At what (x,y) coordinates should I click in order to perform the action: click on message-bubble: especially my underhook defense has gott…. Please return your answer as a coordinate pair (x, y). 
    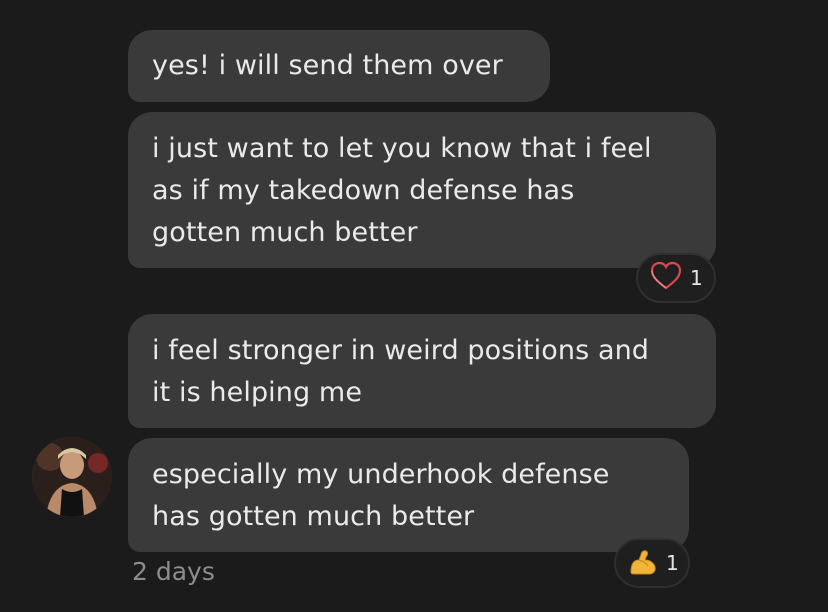
    Looking at the image, I should click on (408, 495).